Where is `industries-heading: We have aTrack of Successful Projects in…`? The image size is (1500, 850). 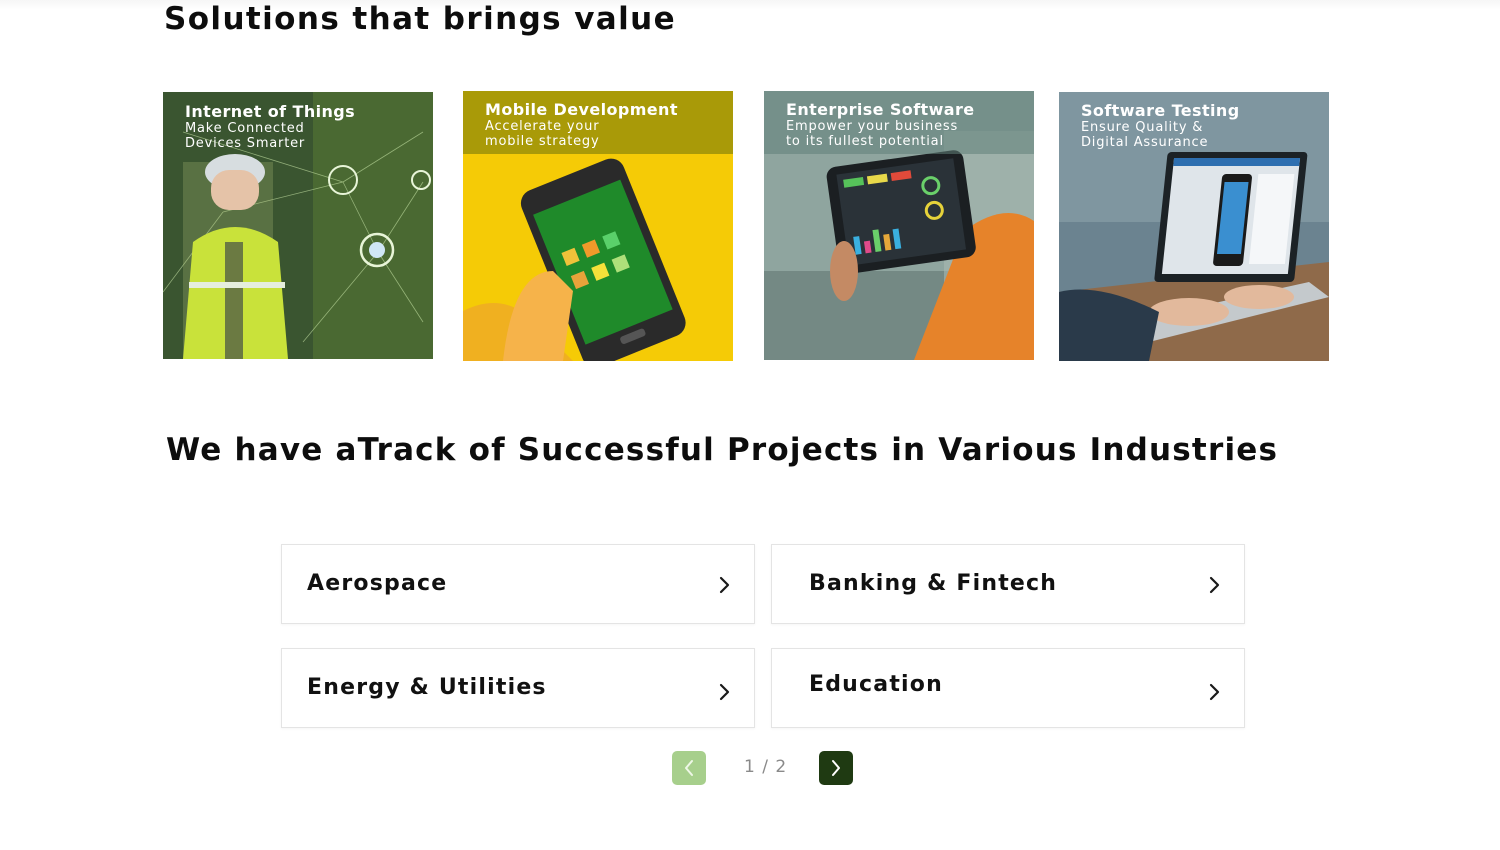 industries-heading: We have aTrack of Successful Projects in… is located at coordinates (722, 450).